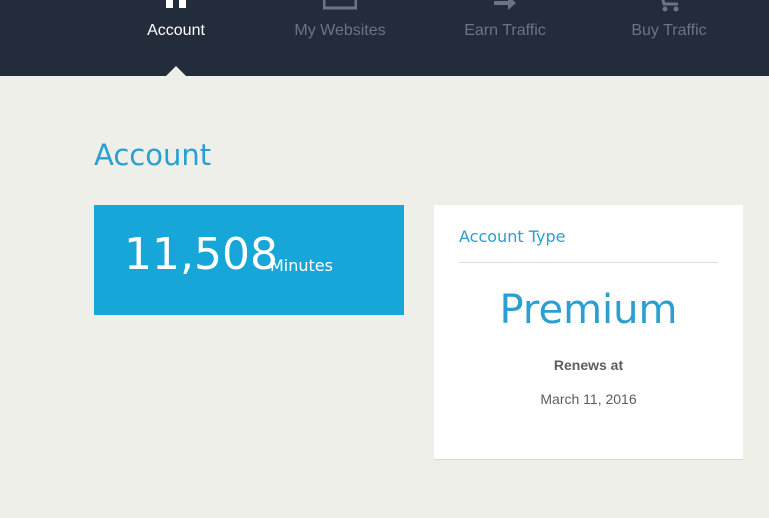 The height and width of the screenshot is (518, 769). What do you see at coordinates (505, 8) in the screenshot?
I see `arrow-right-icon` at bounding box center [505, 8].